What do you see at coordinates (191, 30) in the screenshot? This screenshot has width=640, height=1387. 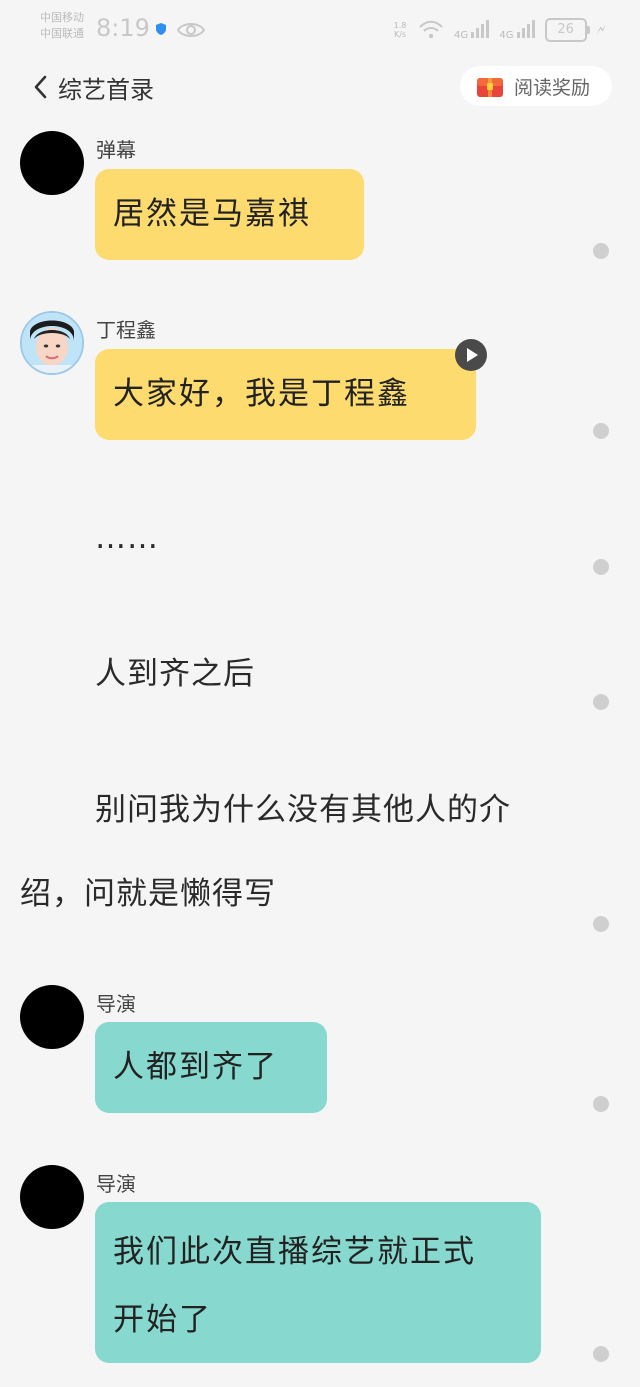 I see `eye-icon` at bounding box center [191, 30].